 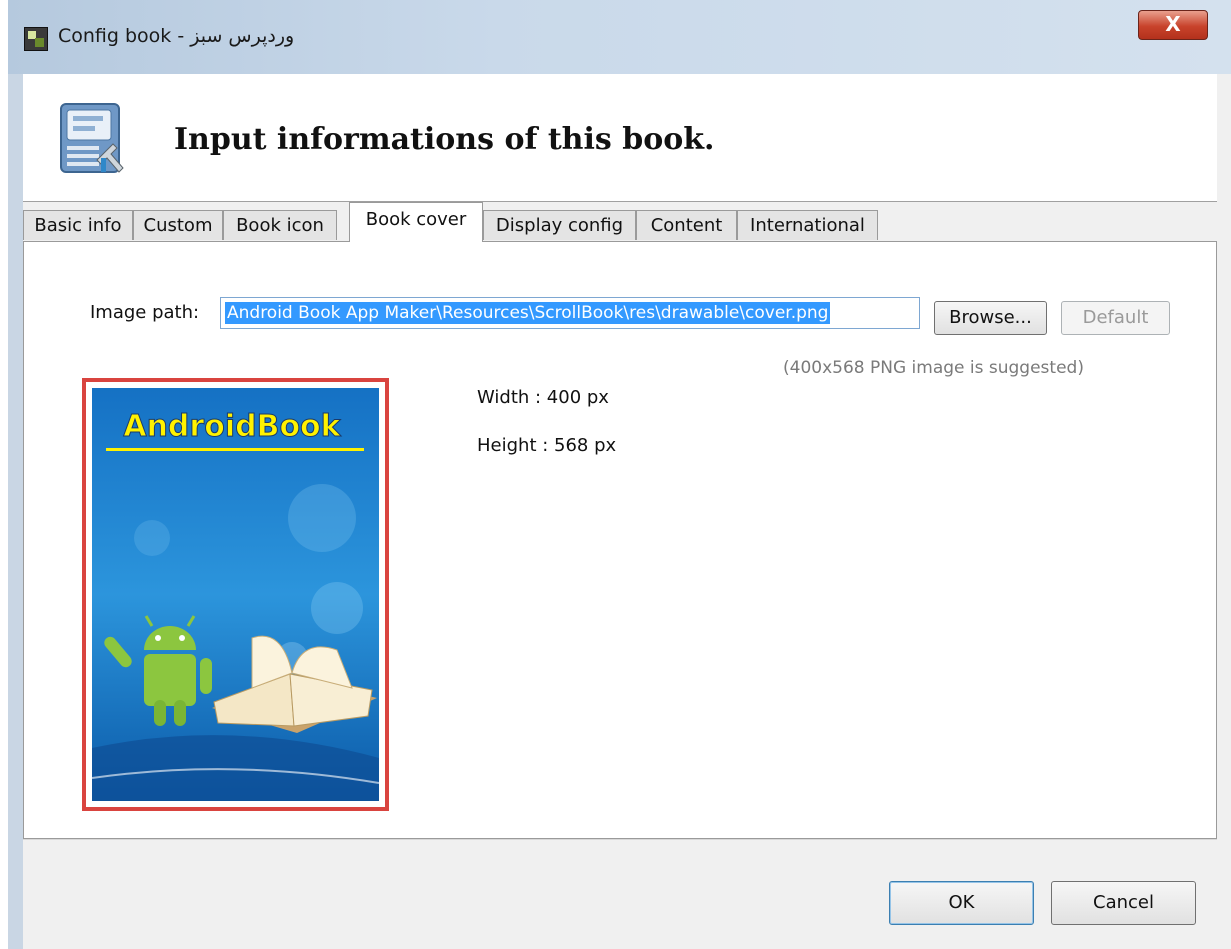 I want to click on image-path-label: Image path:, so click(x=145, y=312).